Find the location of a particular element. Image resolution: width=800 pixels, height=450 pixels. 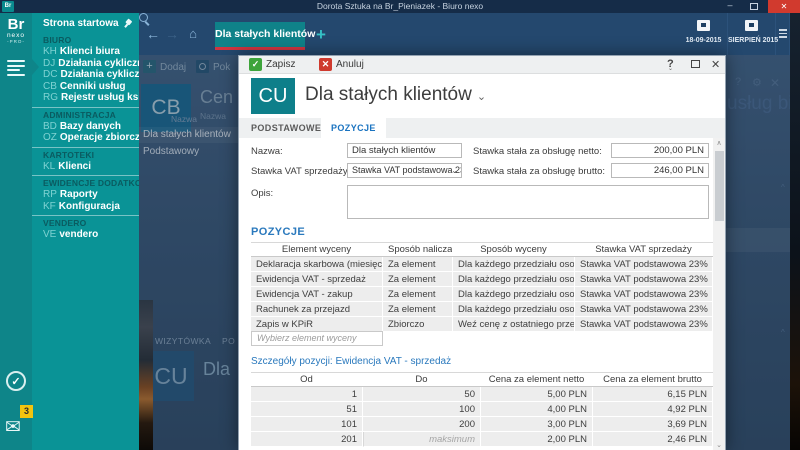

column-header: Cena za element netto is located at coordinates (537, 379).